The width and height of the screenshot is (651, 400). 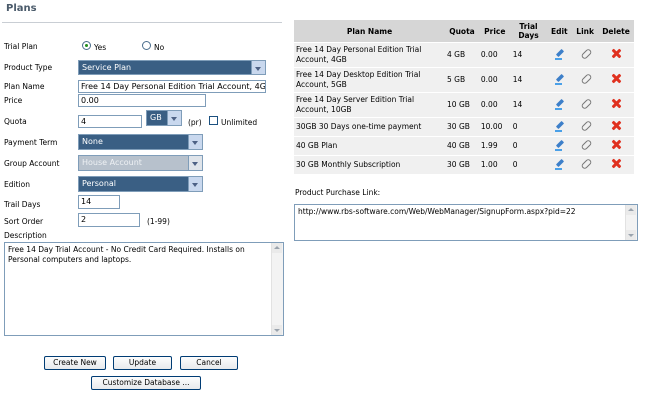 What do you see at coordinates (585, 31) in the screenshot?
I see `col-link: Link` at bounding box center [585, 31].